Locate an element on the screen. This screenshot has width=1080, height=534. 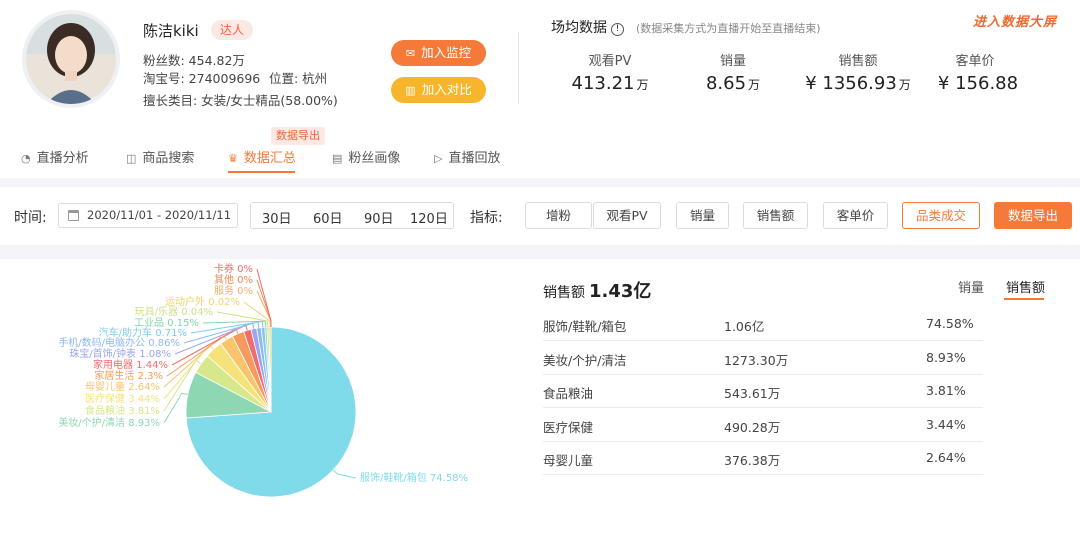
session-stats-title: 场均数据! is located at coordinates (587, 27).